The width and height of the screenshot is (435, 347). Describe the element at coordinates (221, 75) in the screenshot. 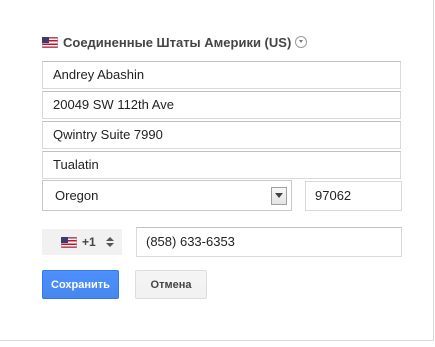

I see `name-field` at that location.